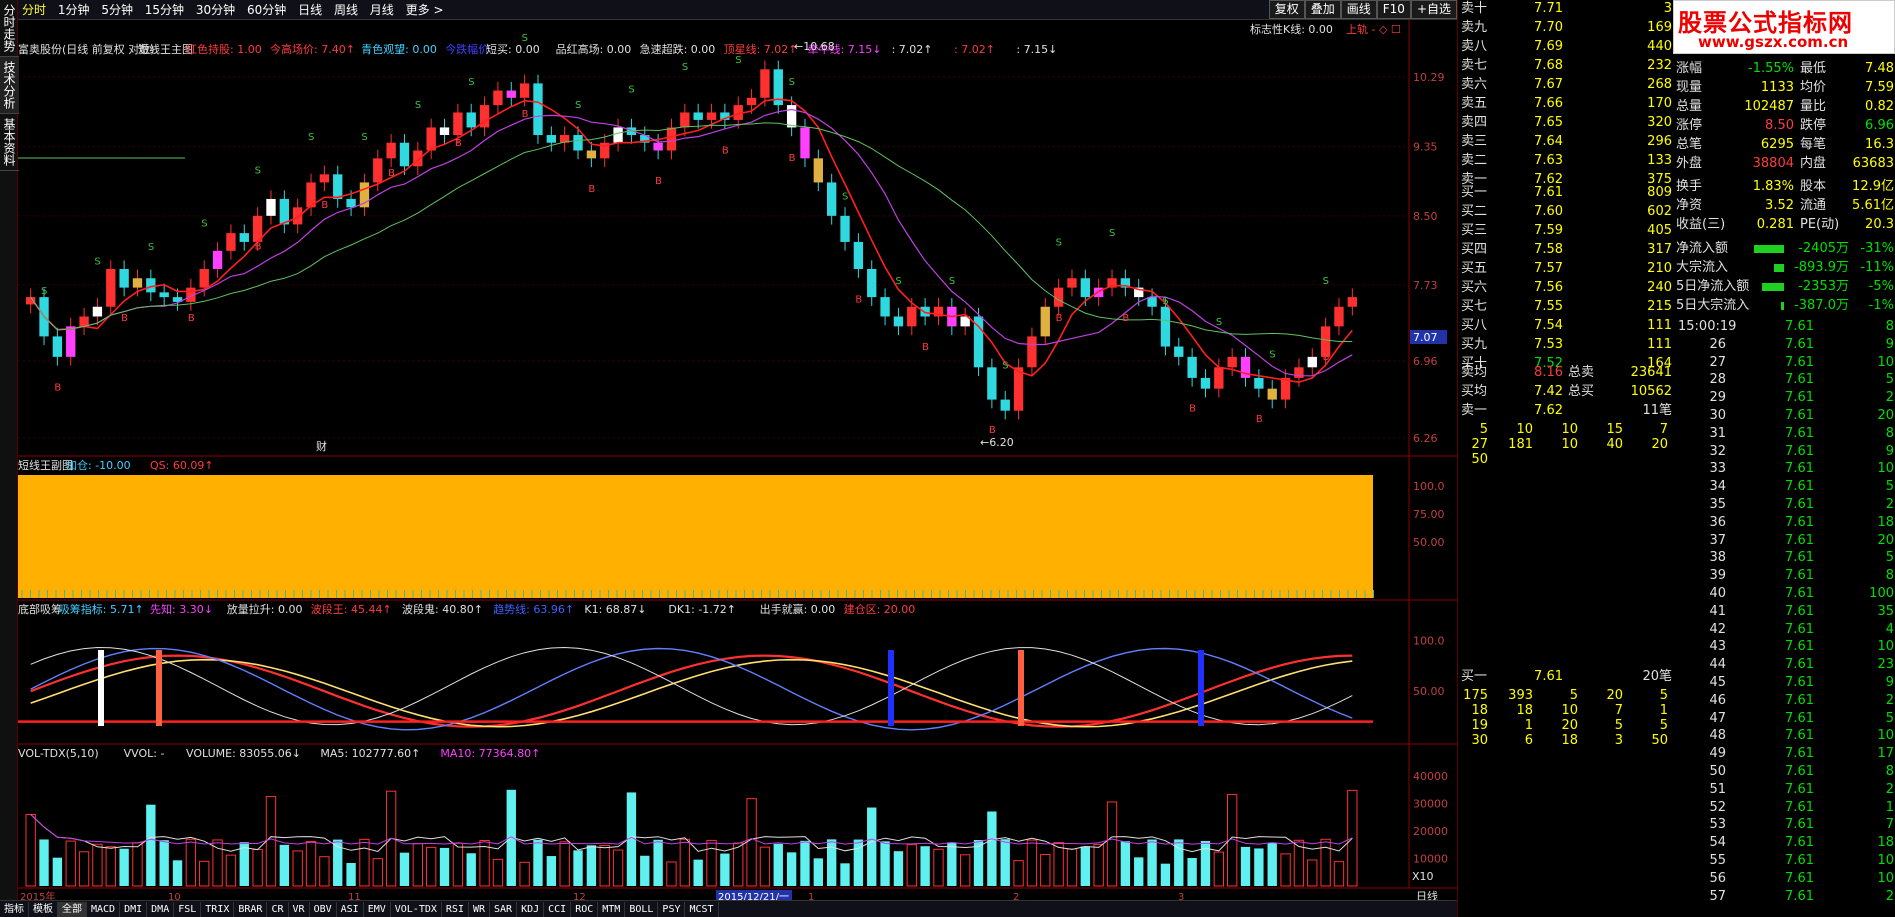 Image resolution: width=1895 pixels, height=917 pixels. Describe the element at coordinates (1801, 878) in the screenshot. I see `tick-row: 56 7.61 10` at that location.